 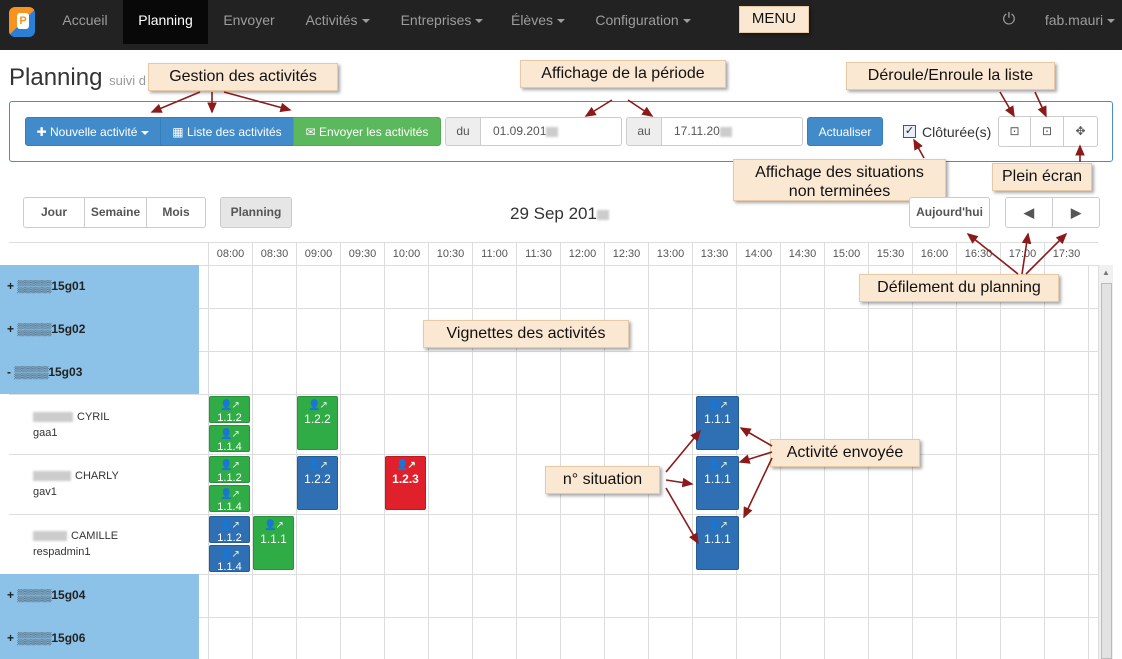 I want to click on time-slot-header: 17:00, so click(x=1022, y=253).